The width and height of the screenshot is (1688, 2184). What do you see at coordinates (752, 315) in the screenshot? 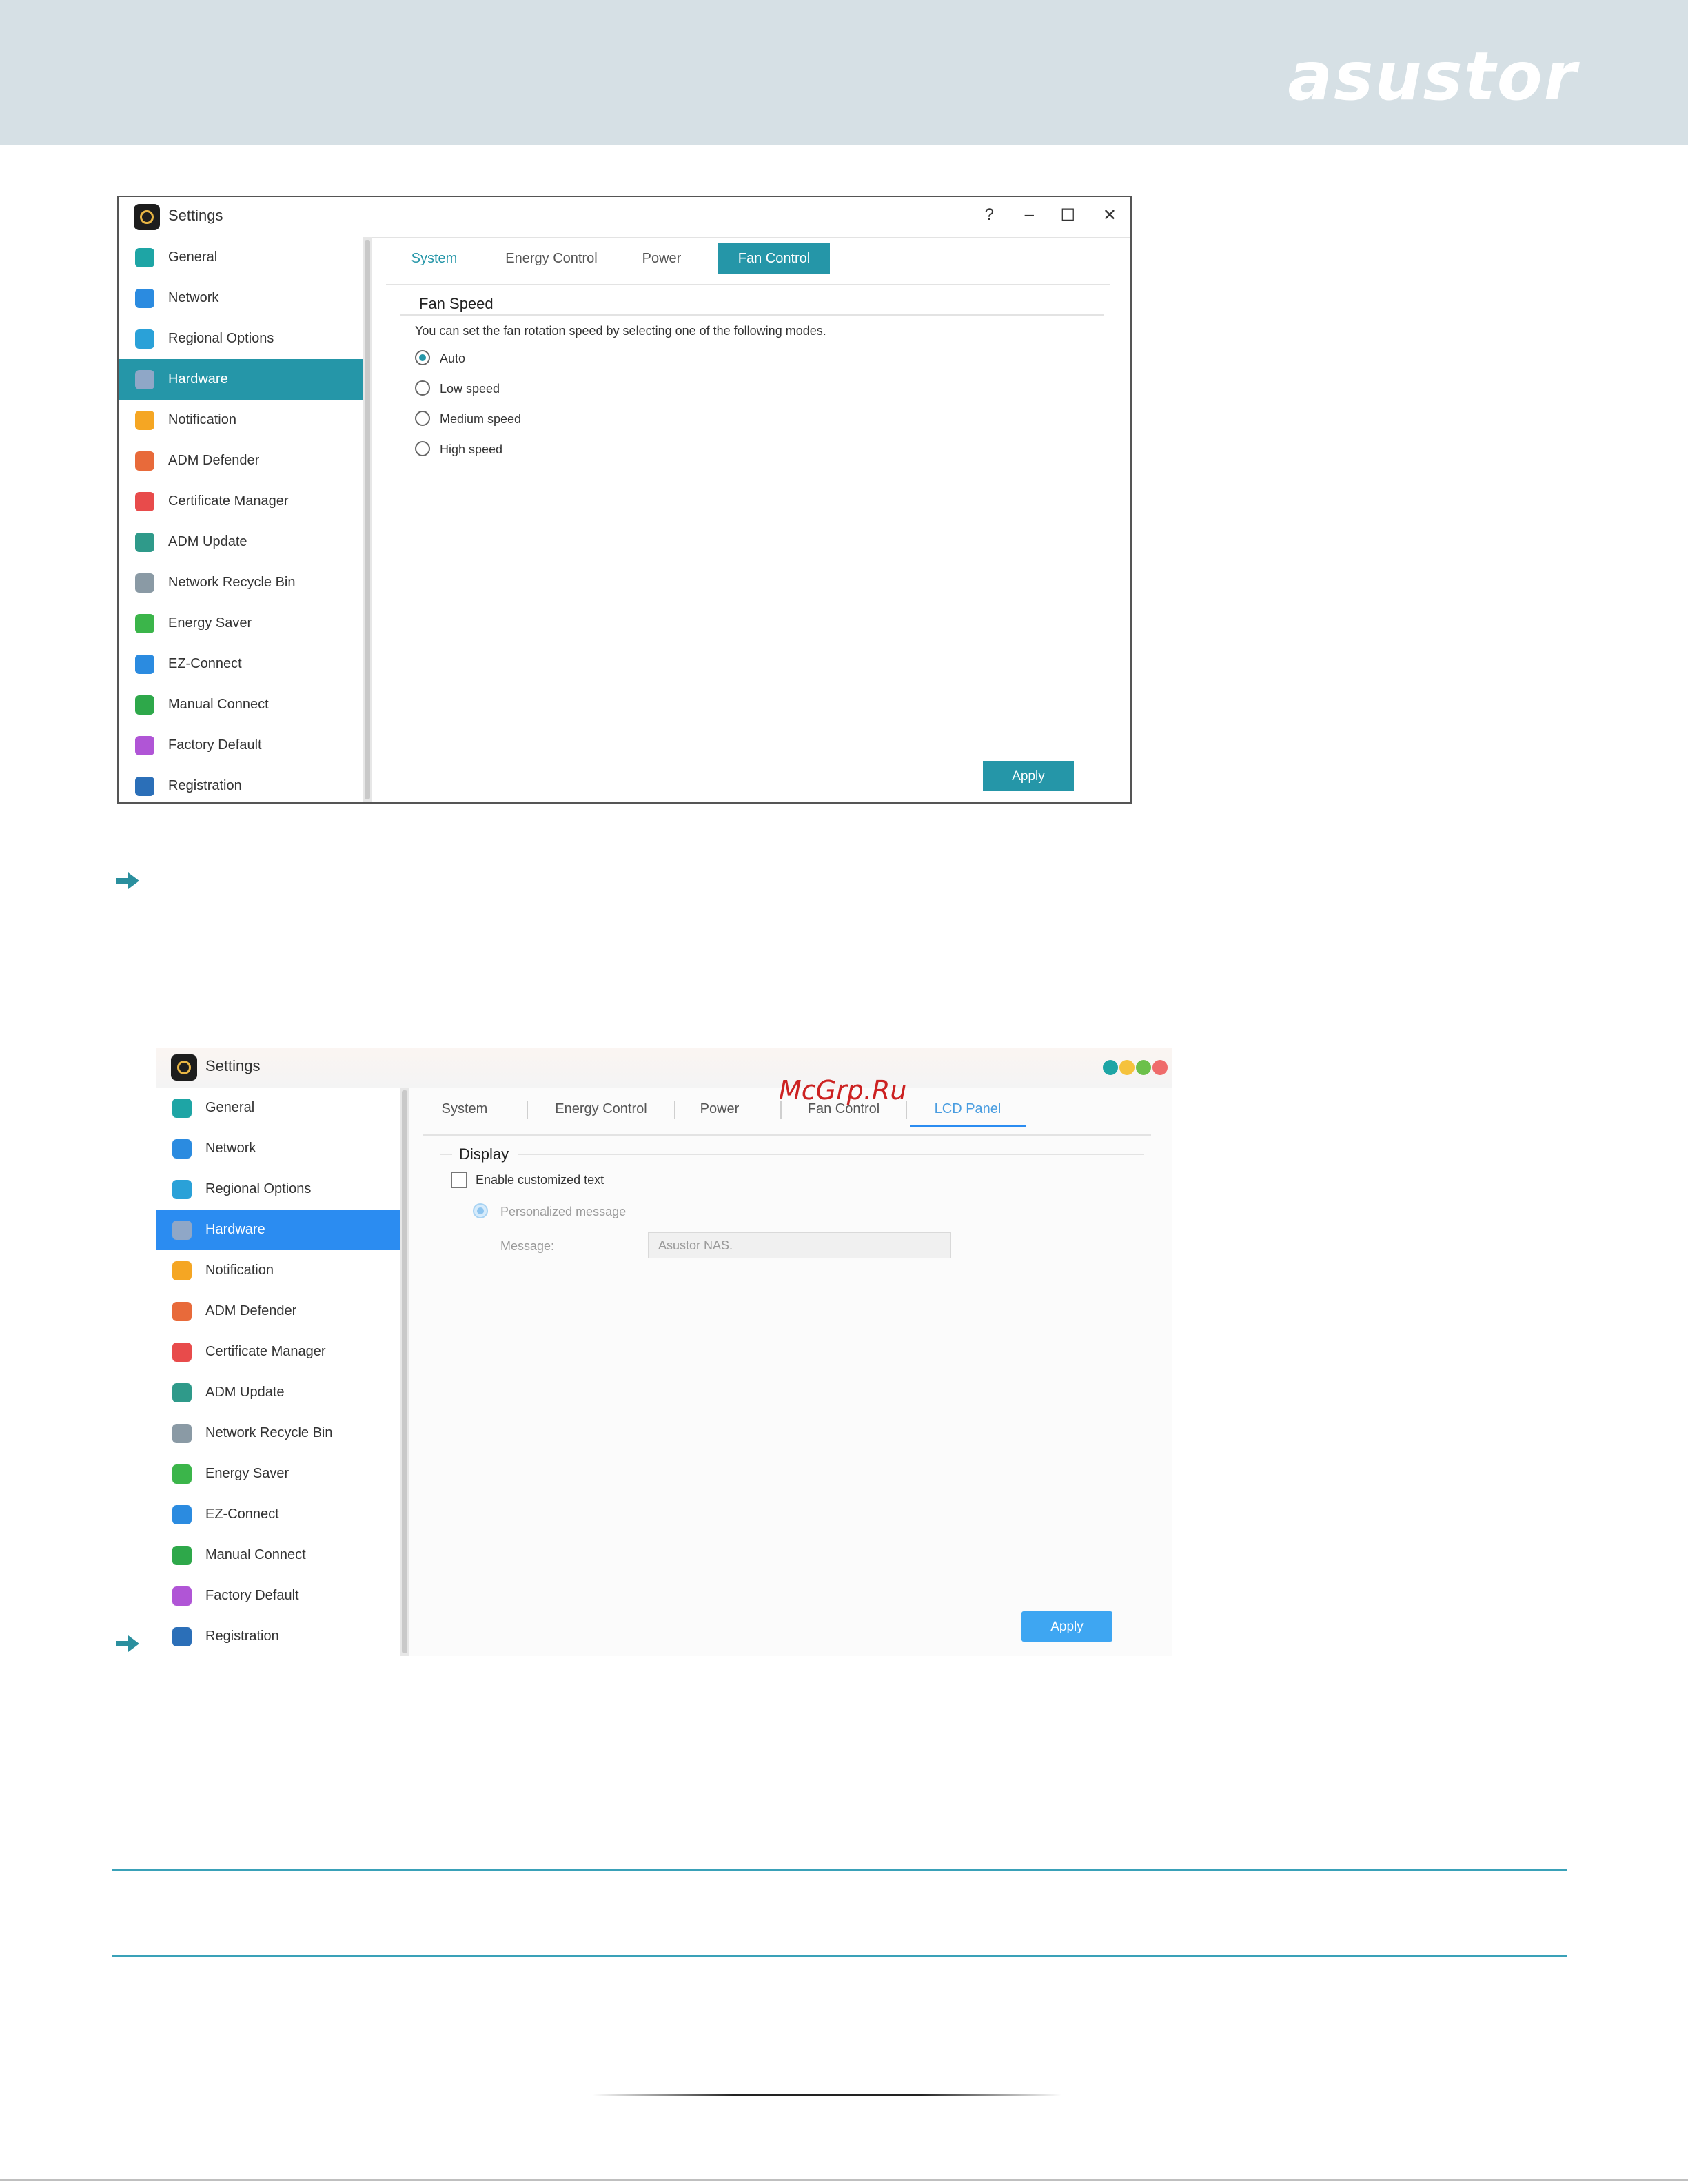
I see `section-divider` at bounding box center [752, 315].